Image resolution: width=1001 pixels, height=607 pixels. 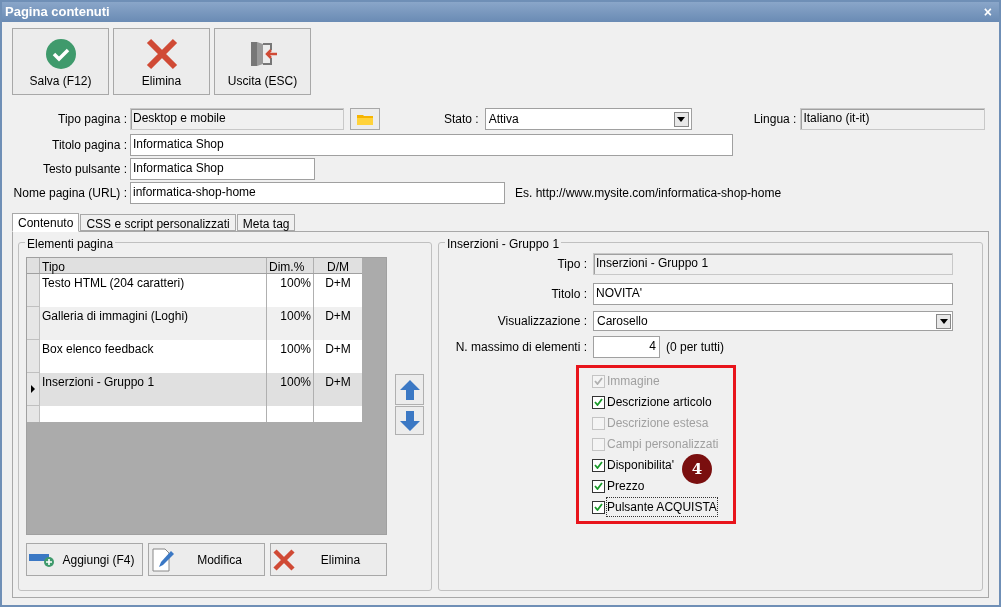 I want to click on add-icon, so click(x=42, y=559).